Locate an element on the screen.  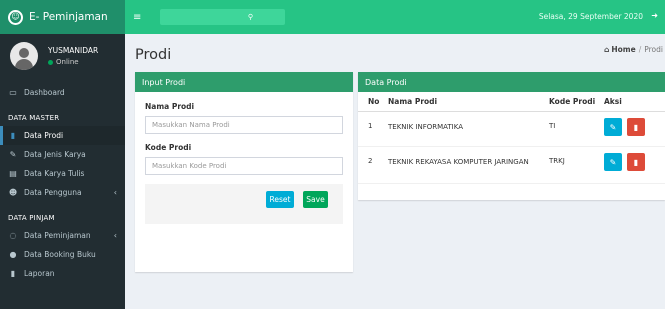
sidebar-item-data-booking-buku: ● Data Booking Buku is located at coordinates (62, 254).